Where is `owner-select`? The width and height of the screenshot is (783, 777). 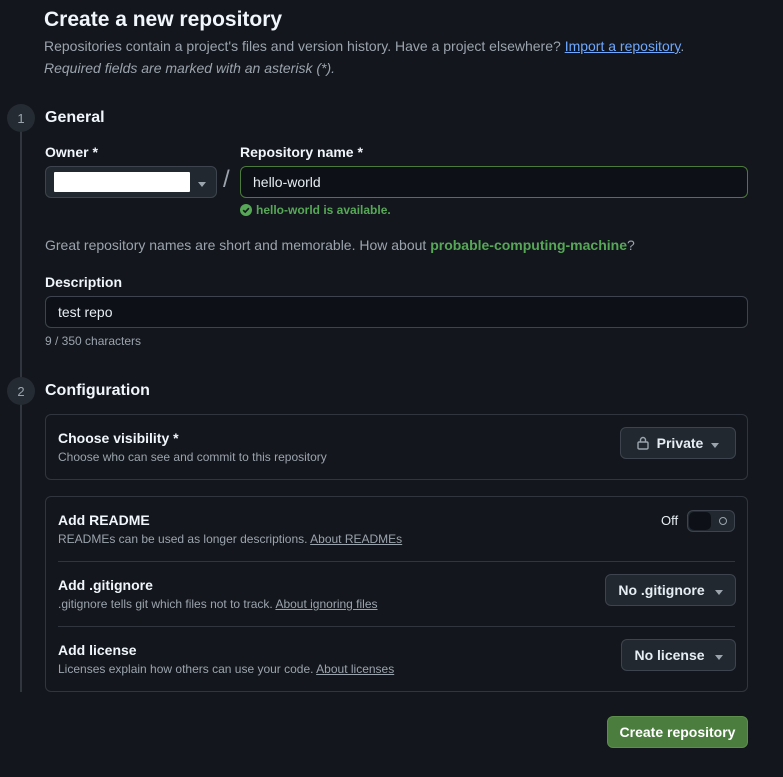
owner-select is located at coordinates (131, 182).